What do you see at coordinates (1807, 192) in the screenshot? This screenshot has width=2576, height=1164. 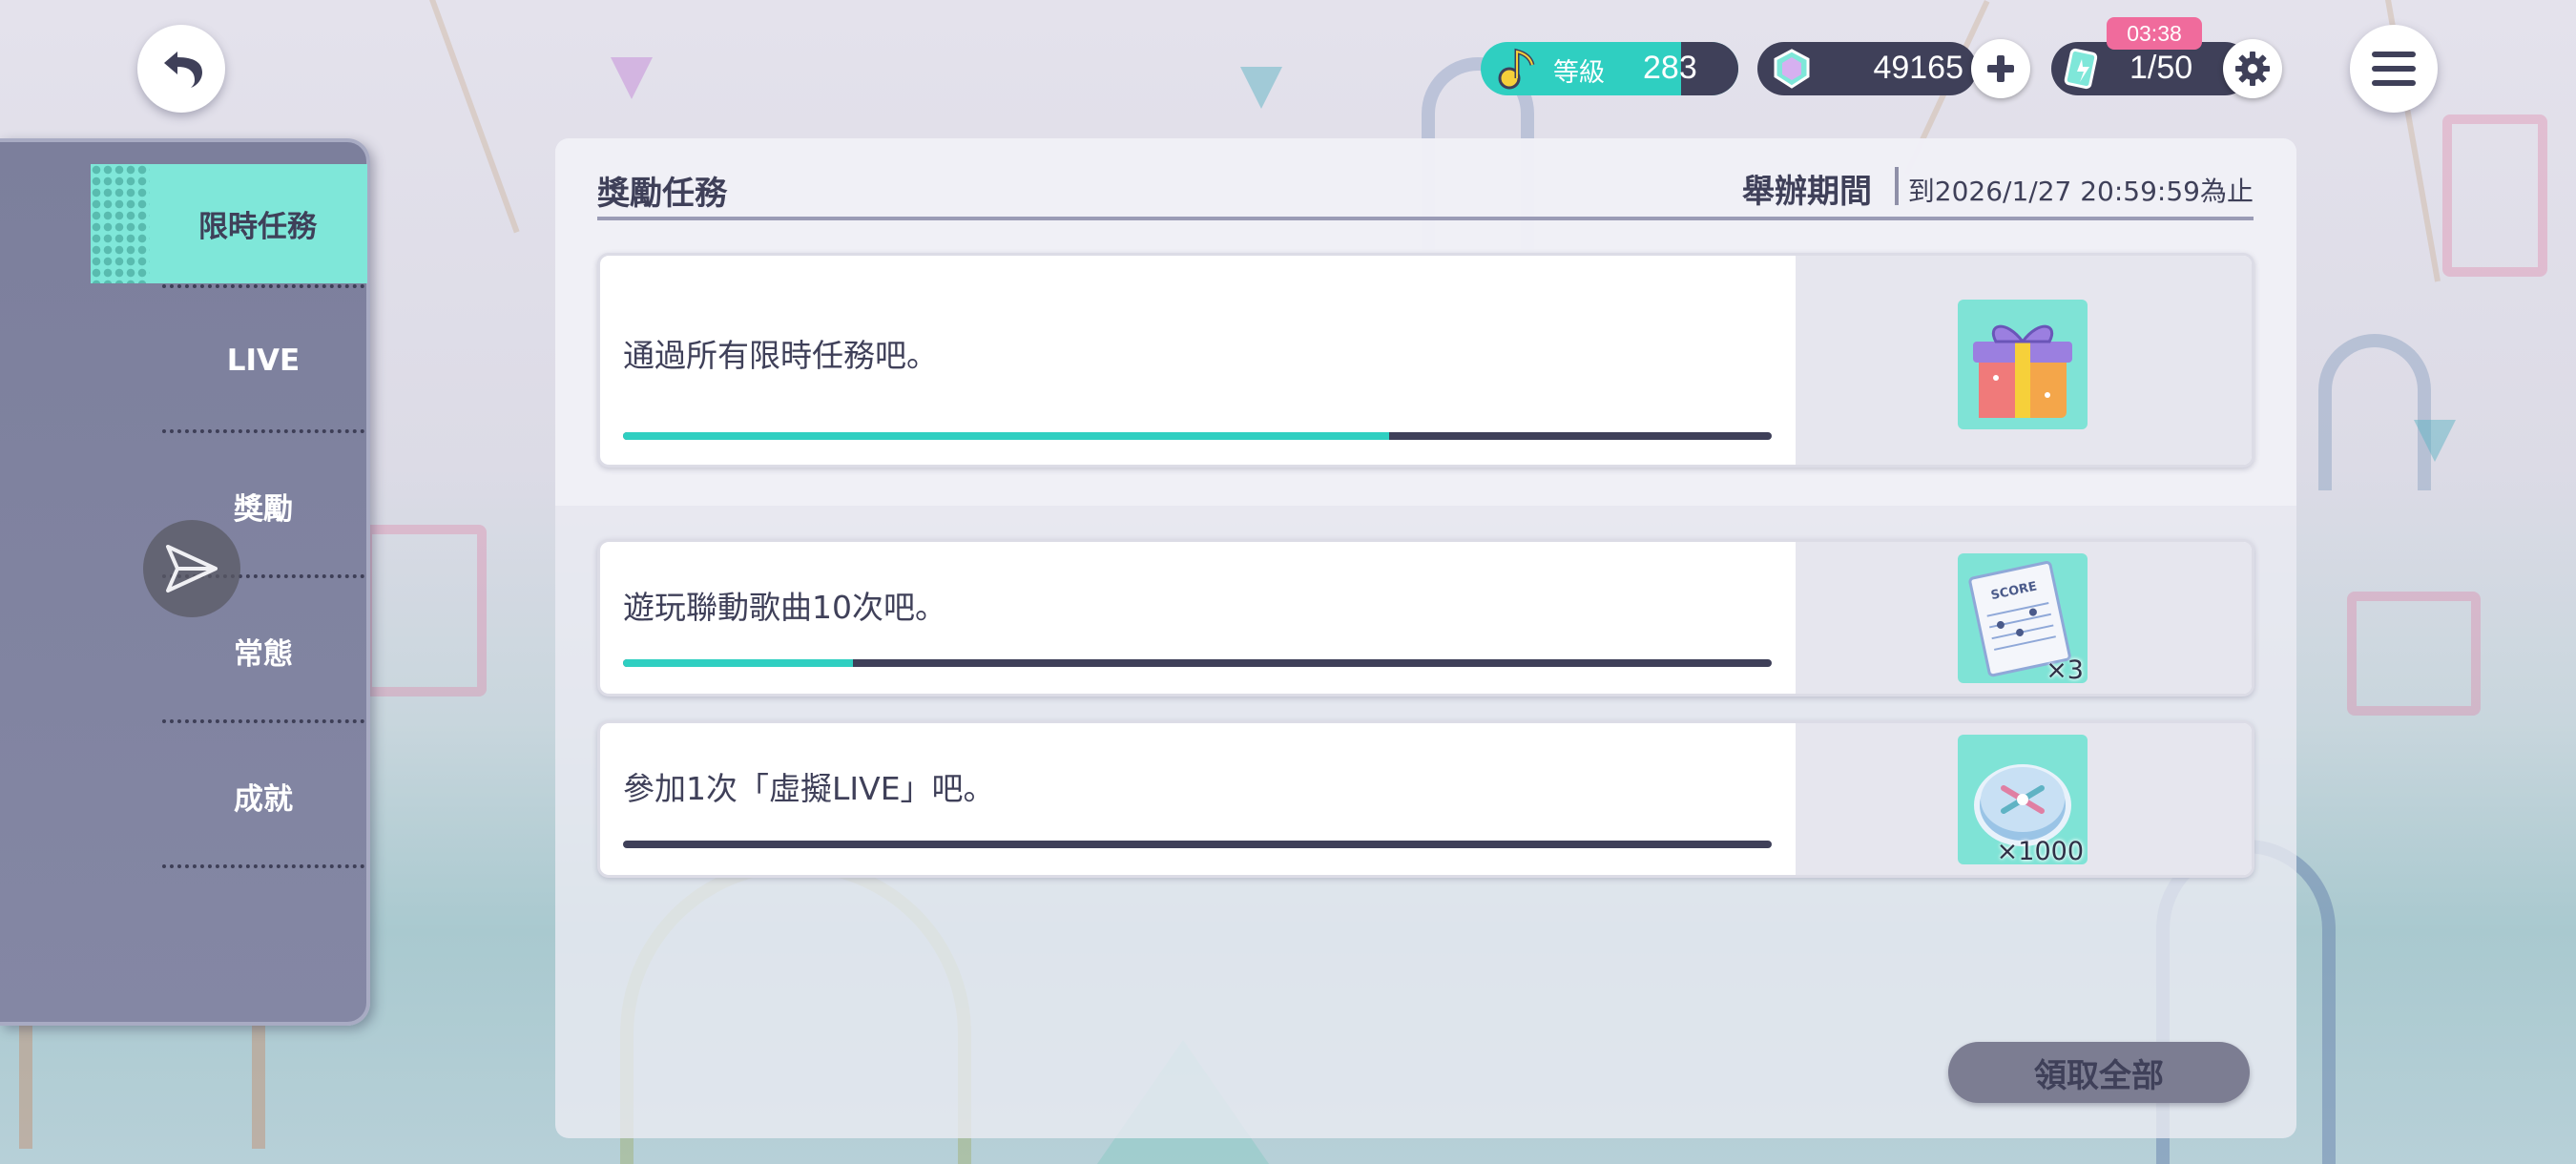 I see `event-period-label: 舉辦期間` at bounding box center [1807, 192].